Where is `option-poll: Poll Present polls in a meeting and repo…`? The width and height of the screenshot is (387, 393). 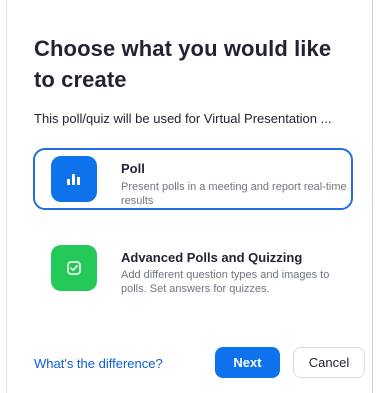 option-poll: Poll Present polls in a meeting and repo… is located at coordinates (193, 179).